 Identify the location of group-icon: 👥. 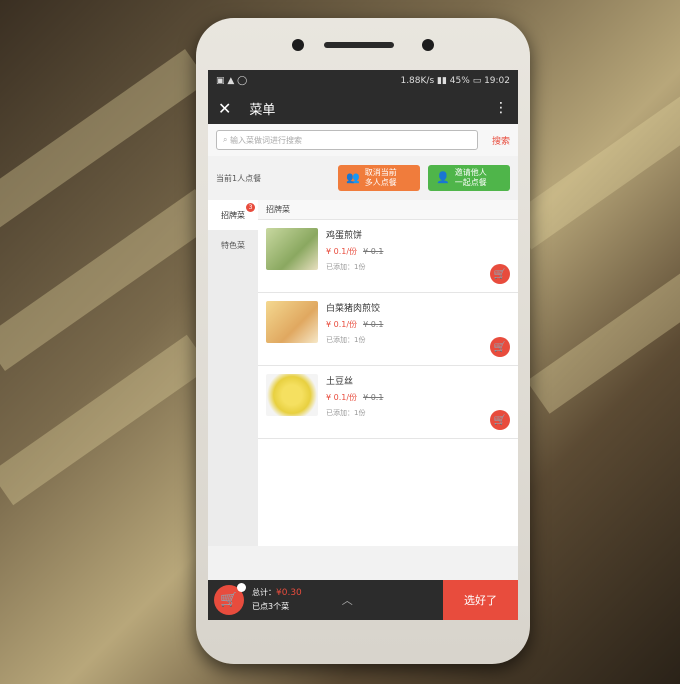
(353, 178).